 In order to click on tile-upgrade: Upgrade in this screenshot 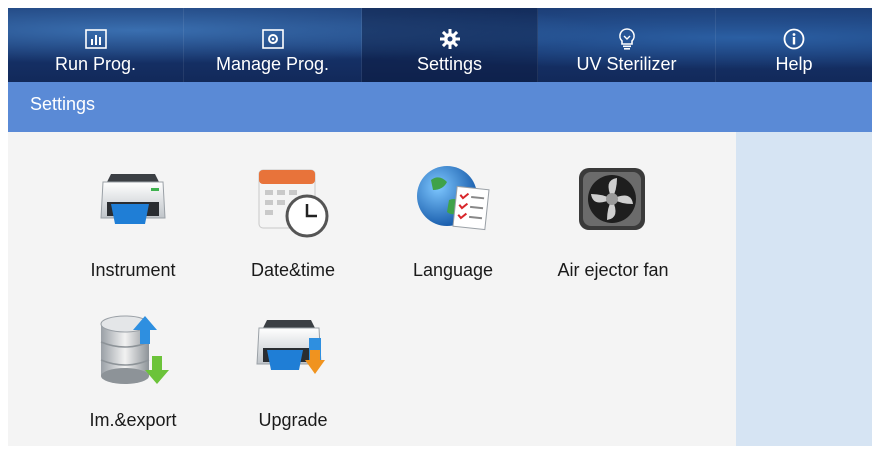, I will do `click(293, 356)`.